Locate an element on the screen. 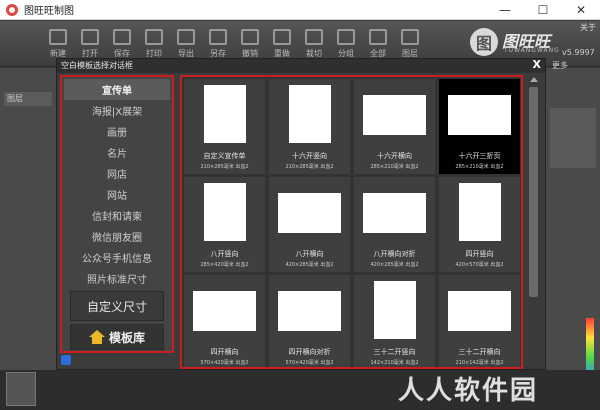  template-name: 自定义宣传单 is located at coordinates (224, 156).